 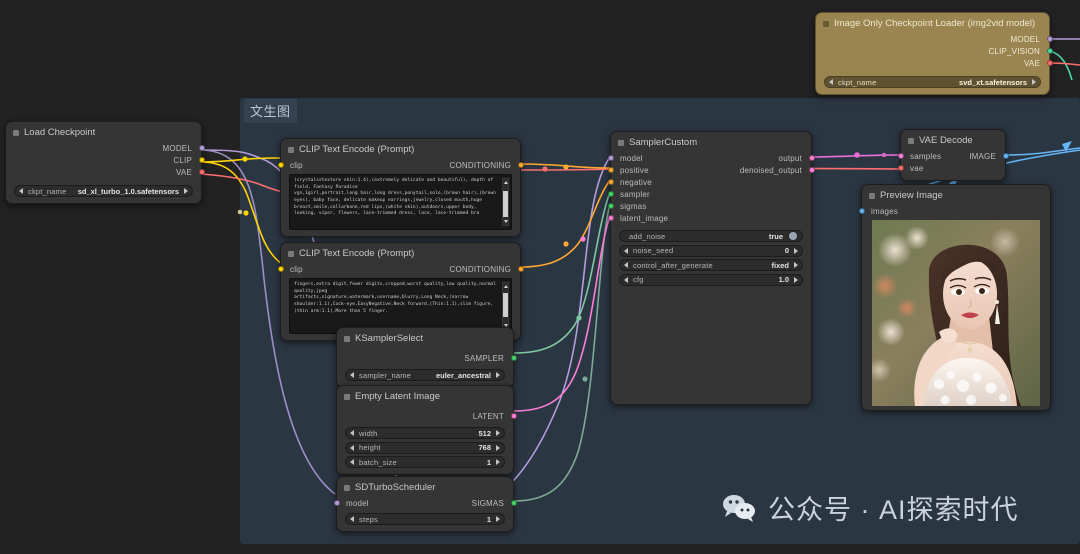 I want to click on io-row-samples-image: samples IMAGE, so click(x=953, y=156).